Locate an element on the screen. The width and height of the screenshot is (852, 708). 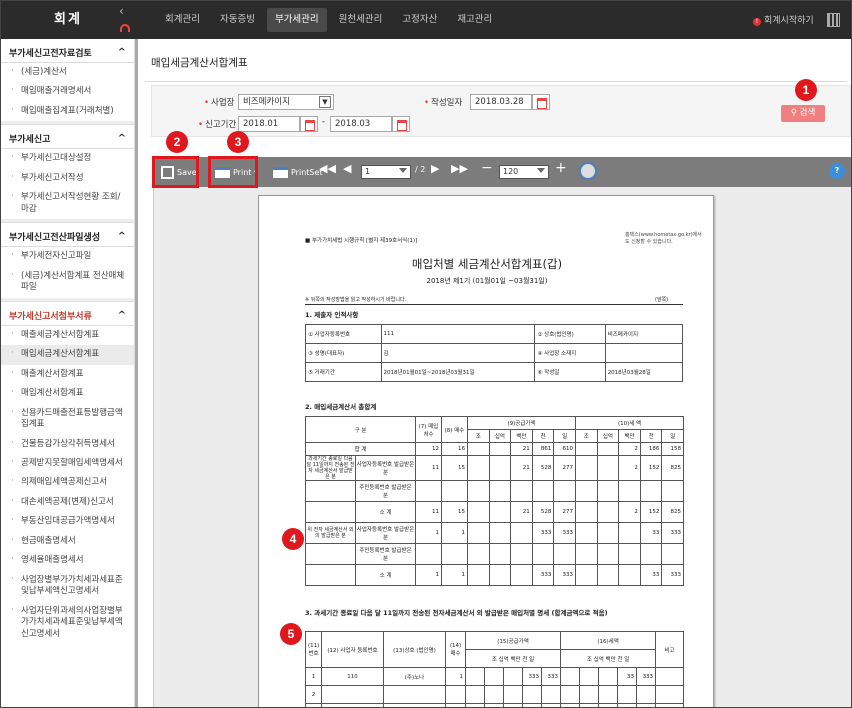
sidebar-item: 공제받지못할매입세액명세서 is located at coordinates (67, 463).